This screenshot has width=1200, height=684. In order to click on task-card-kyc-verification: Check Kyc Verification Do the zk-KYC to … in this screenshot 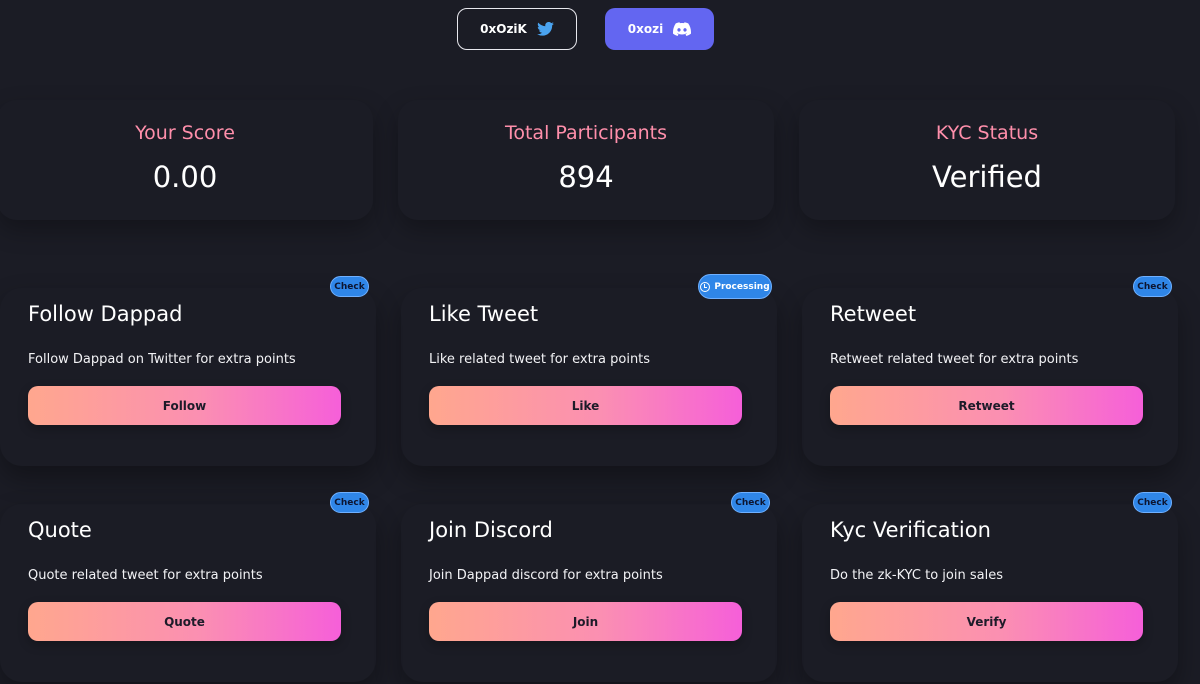, I will do `click(990, 587)`.